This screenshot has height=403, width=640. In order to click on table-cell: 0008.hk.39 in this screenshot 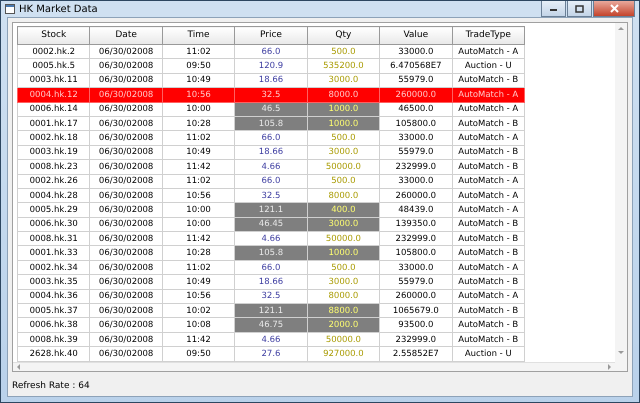, I will do `click(54, 339)`.